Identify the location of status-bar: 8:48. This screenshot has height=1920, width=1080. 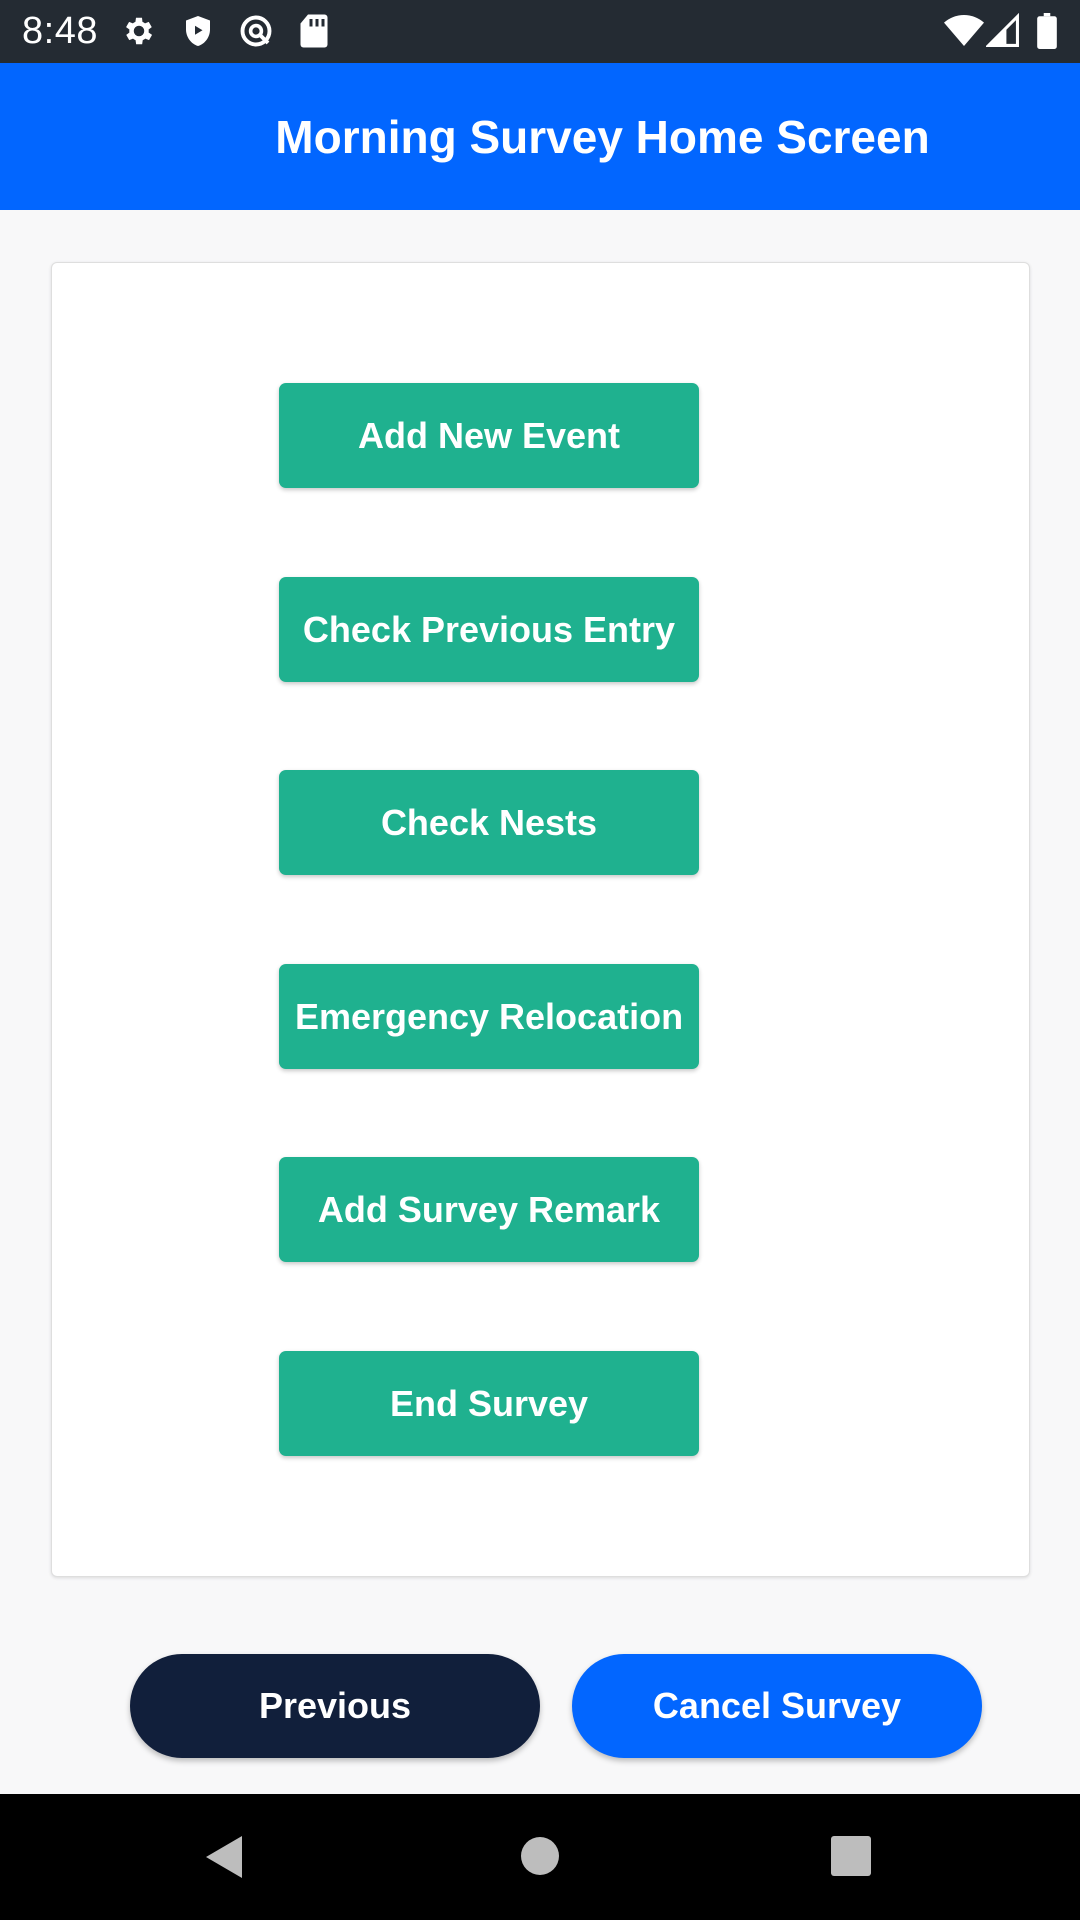
(540, 31).